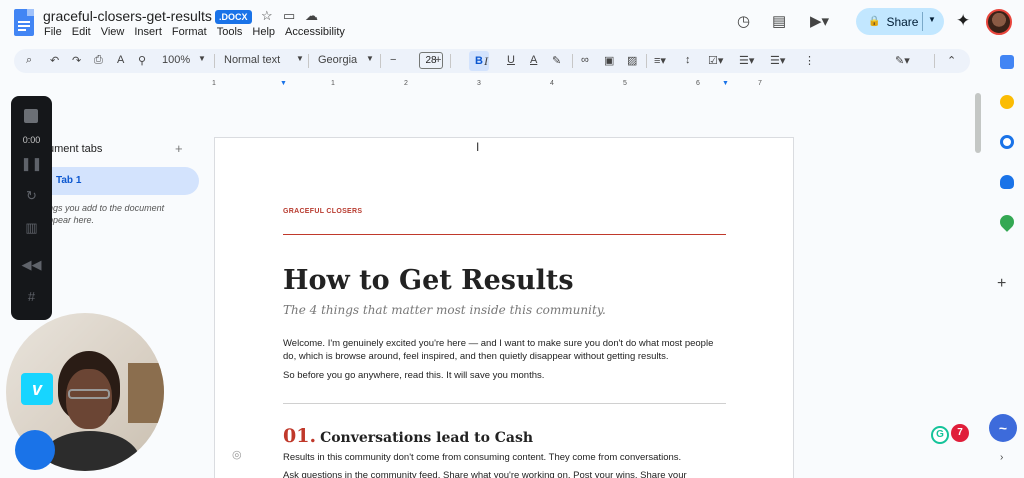 The image size is (1024, 478). Describe the element at coordinates (427, 438) in the screenshot. I see `section-title: Conversations lead to Cash` at that location.